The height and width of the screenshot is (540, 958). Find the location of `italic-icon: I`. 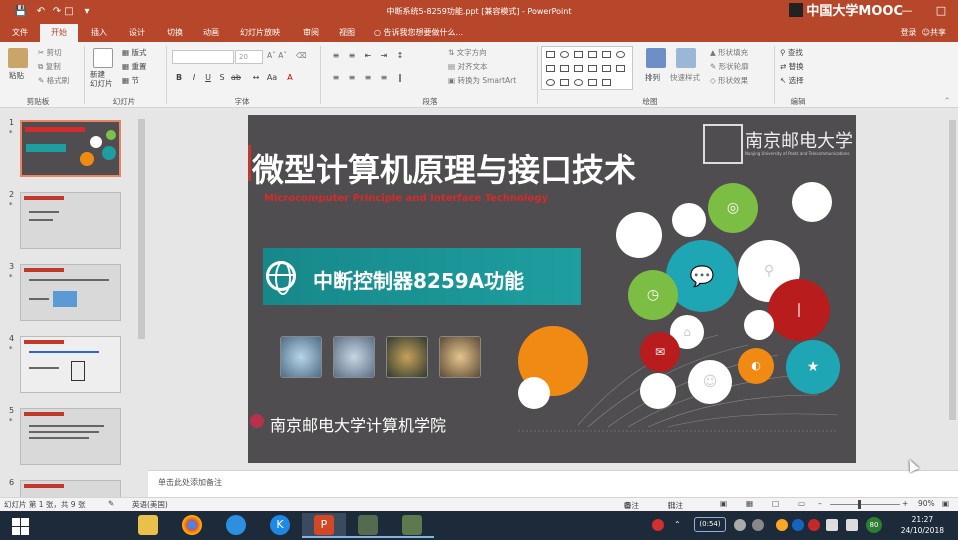

italic-icon: I is located at coordinates (194, 78).